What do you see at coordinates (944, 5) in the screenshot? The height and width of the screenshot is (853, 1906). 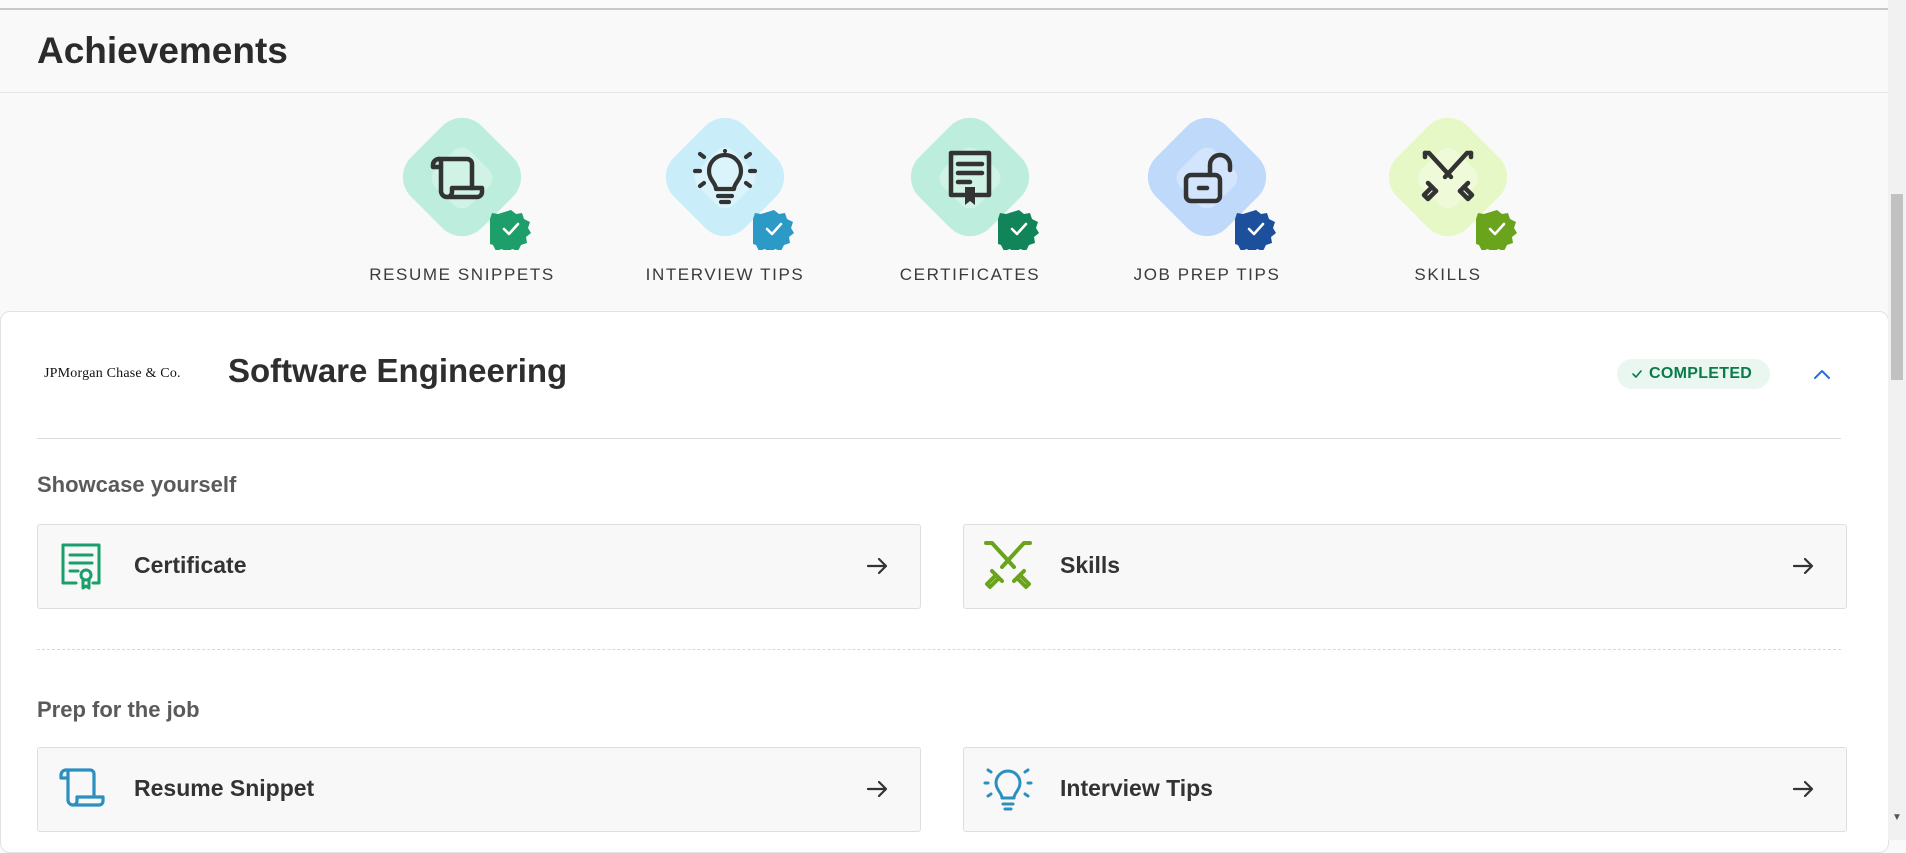 I see `window-top-border` at bounding box center [944, 5].